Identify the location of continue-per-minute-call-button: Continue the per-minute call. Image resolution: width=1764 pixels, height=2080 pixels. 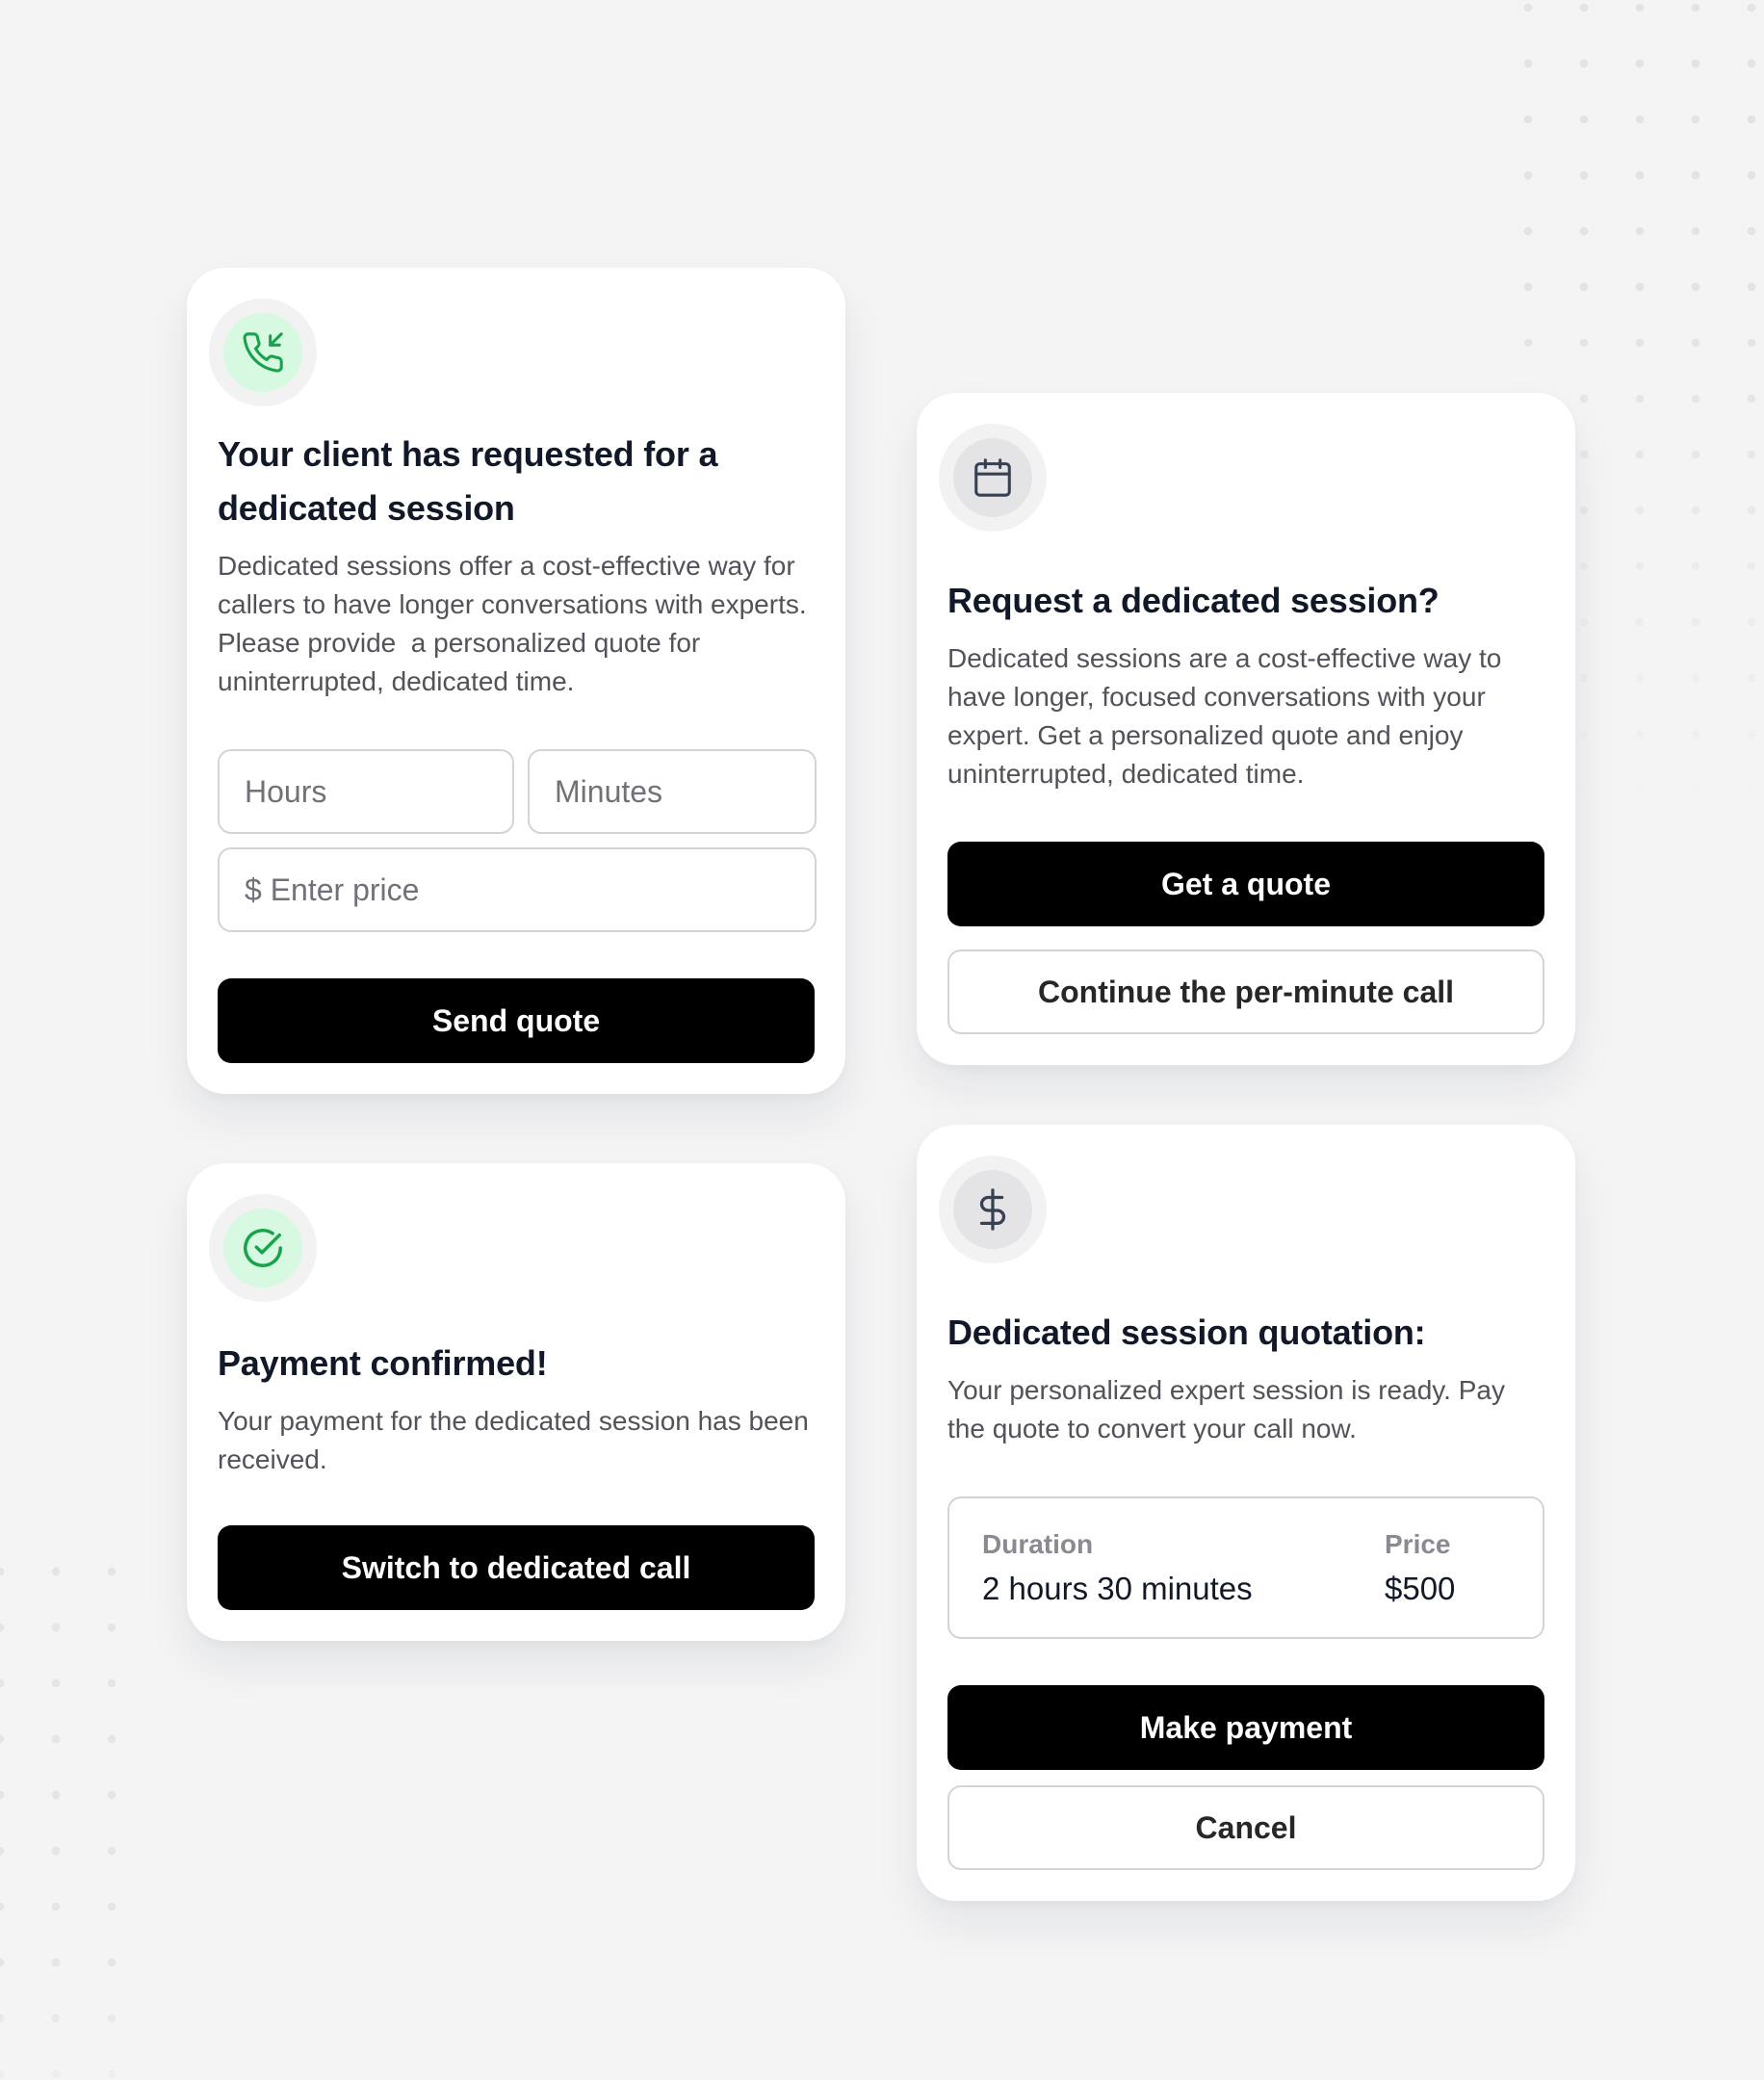
(1245, 991).